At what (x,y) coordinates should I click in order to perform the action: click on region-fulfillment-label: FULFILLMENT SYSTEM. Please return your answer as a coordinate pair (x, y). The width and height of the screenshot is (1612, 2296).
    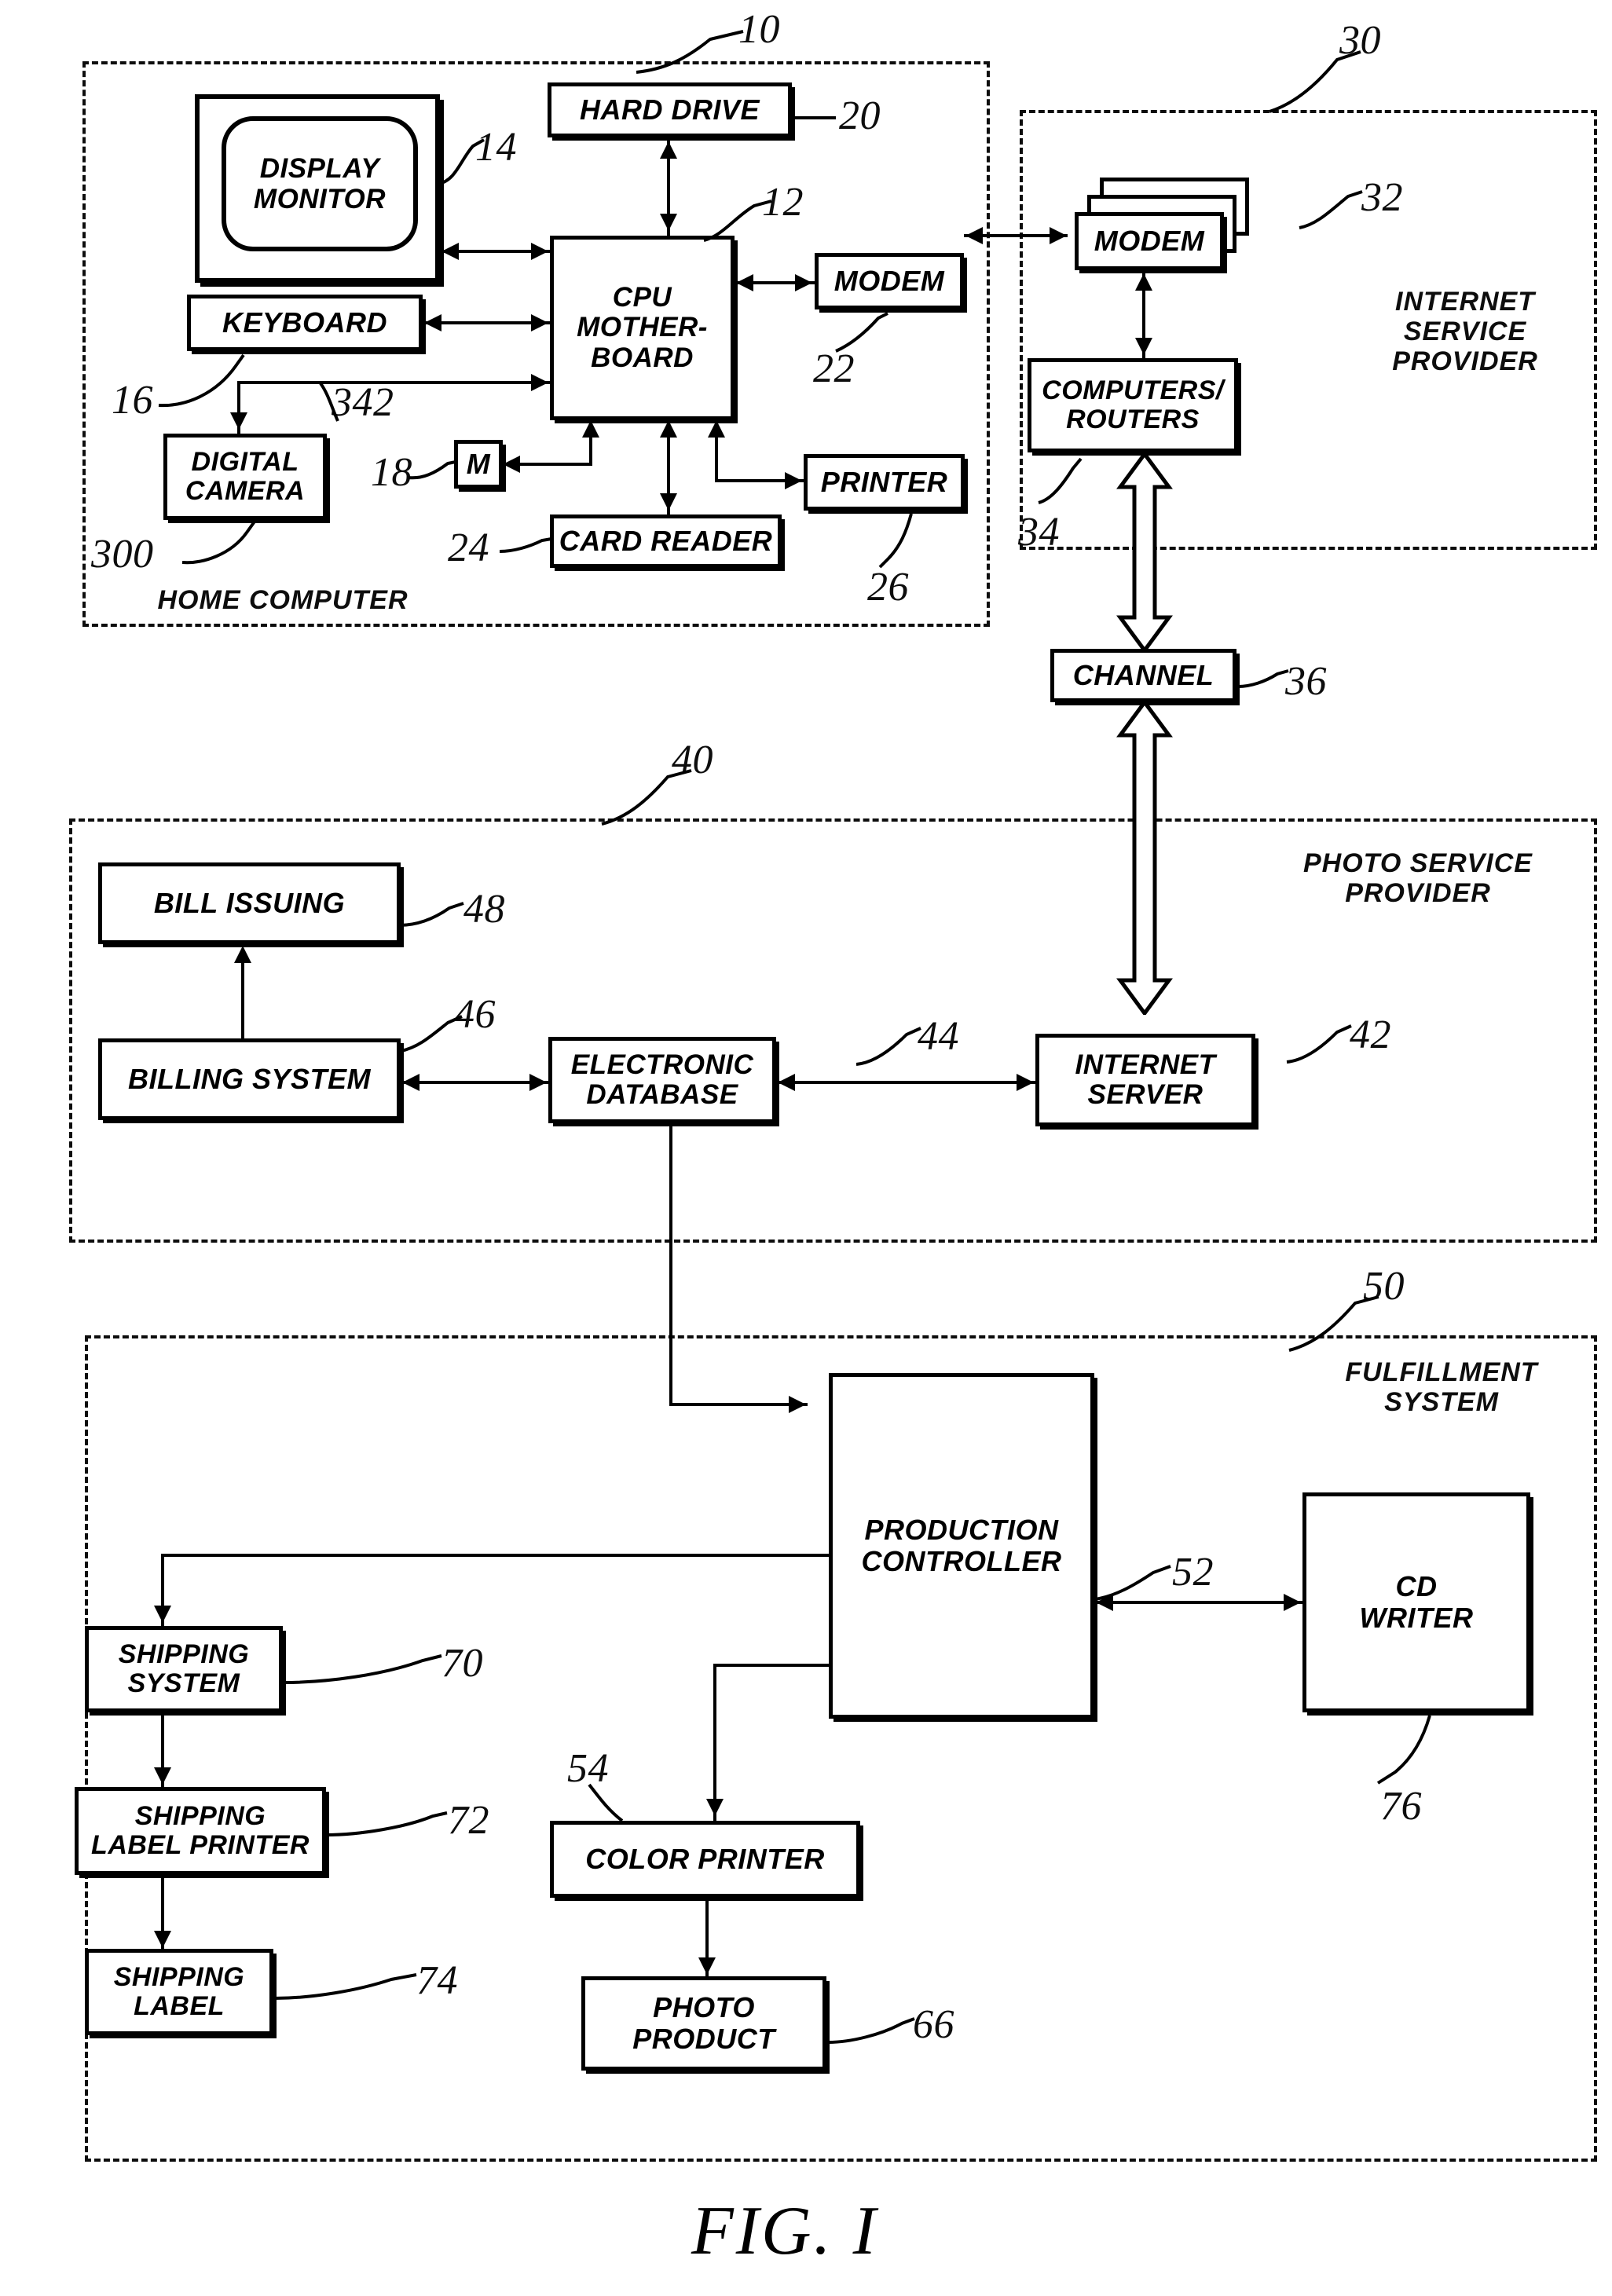
    Looking at the image, I should click on (1441, 1387).